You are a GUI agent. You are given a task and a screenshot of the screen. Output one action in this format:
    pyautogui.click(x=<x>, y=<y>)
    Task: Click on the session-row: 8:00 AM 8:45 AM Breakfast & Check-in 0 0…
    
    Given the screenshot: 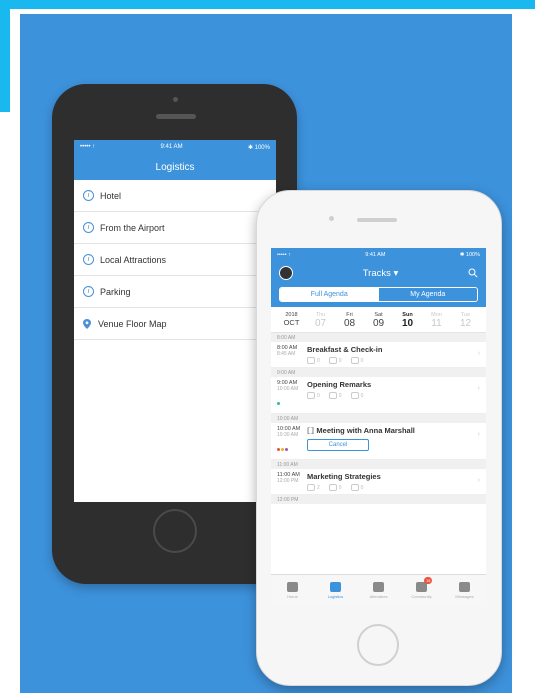 What is the action you would take?
    pyautogui.click(x=378, y=355)
    